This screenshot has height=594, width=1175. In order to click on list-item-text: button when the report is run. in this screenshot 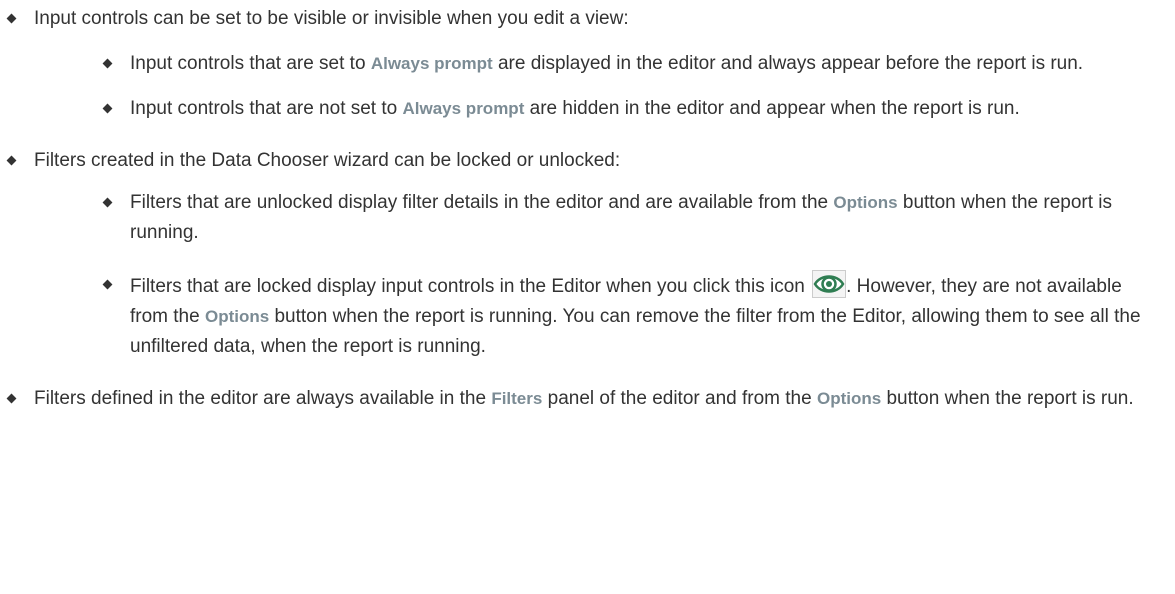, I will do `click(1007, 398)`.